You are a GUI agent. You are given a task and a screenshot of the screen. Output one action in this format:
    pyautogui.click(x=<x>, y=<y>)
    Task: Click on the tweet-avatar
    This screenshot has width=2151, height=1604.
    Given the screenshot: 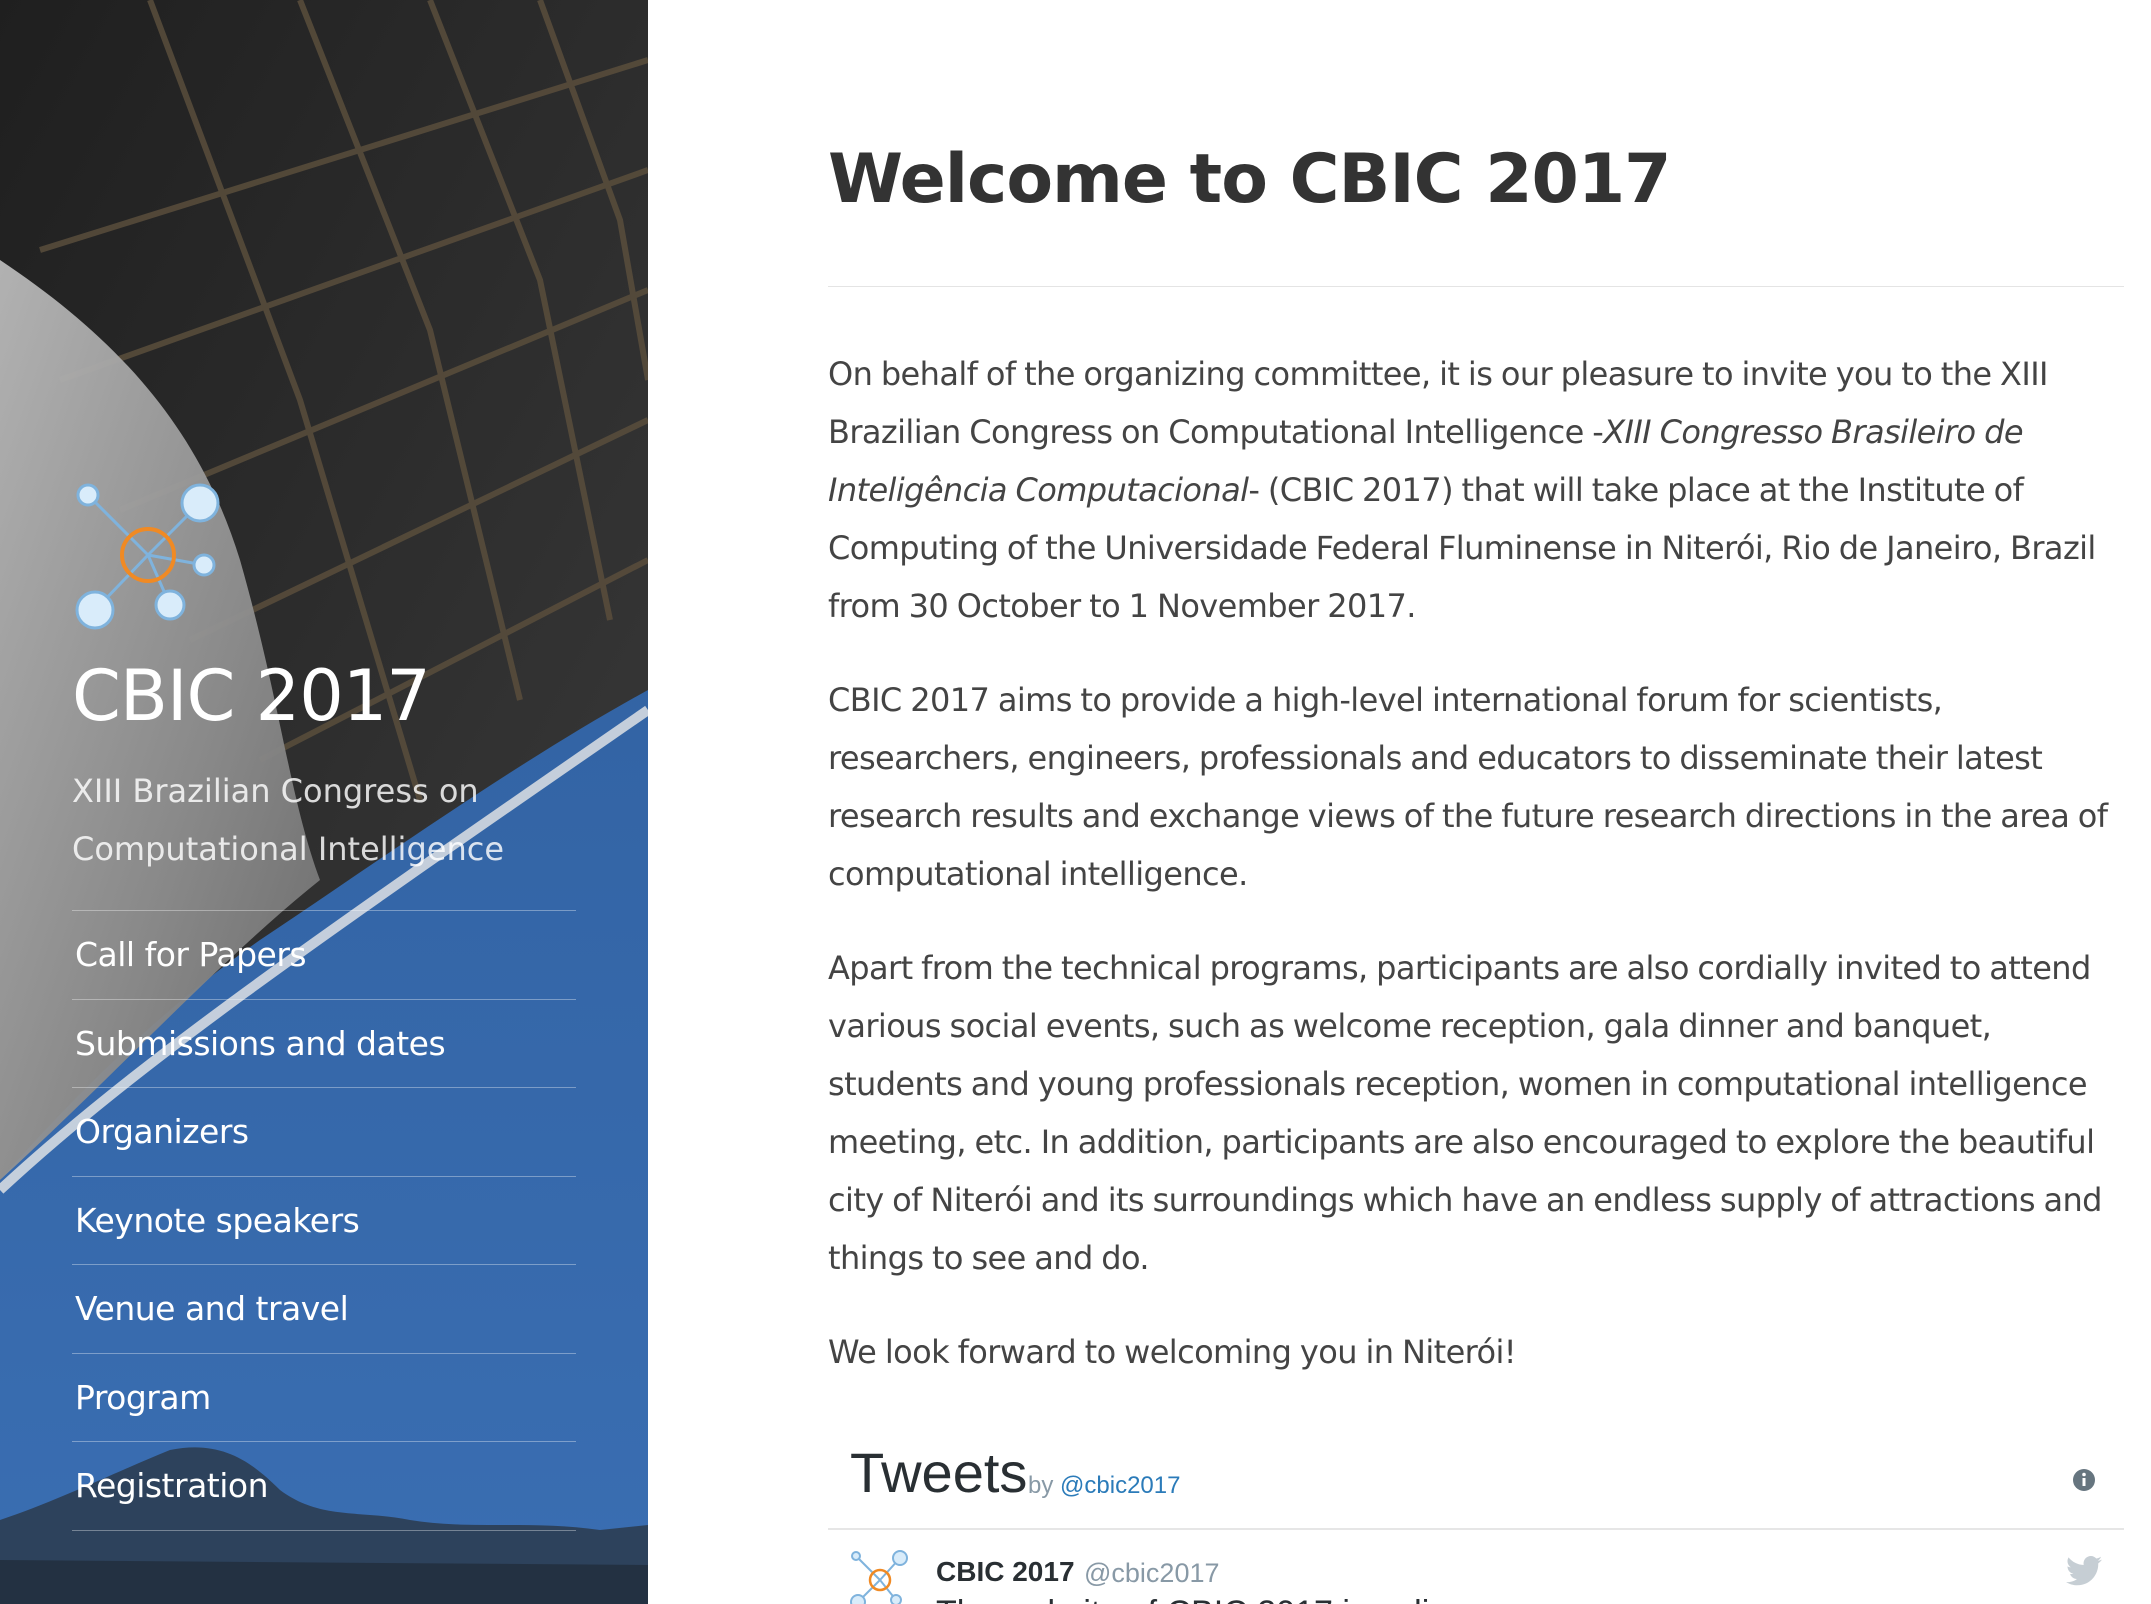 What is the action you would take?
    pyautogui.click(x=880, y=1577)
    